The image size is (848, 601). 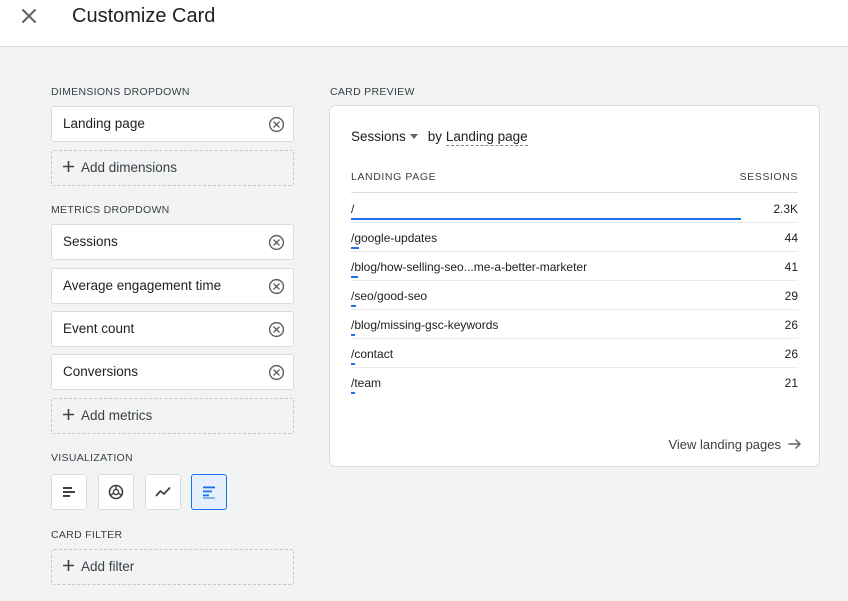 What do you see at coordinates (574, 295) in the screenshot?
I see `table-row: /seo/good-seo 29` at bounding box center [574, 295].